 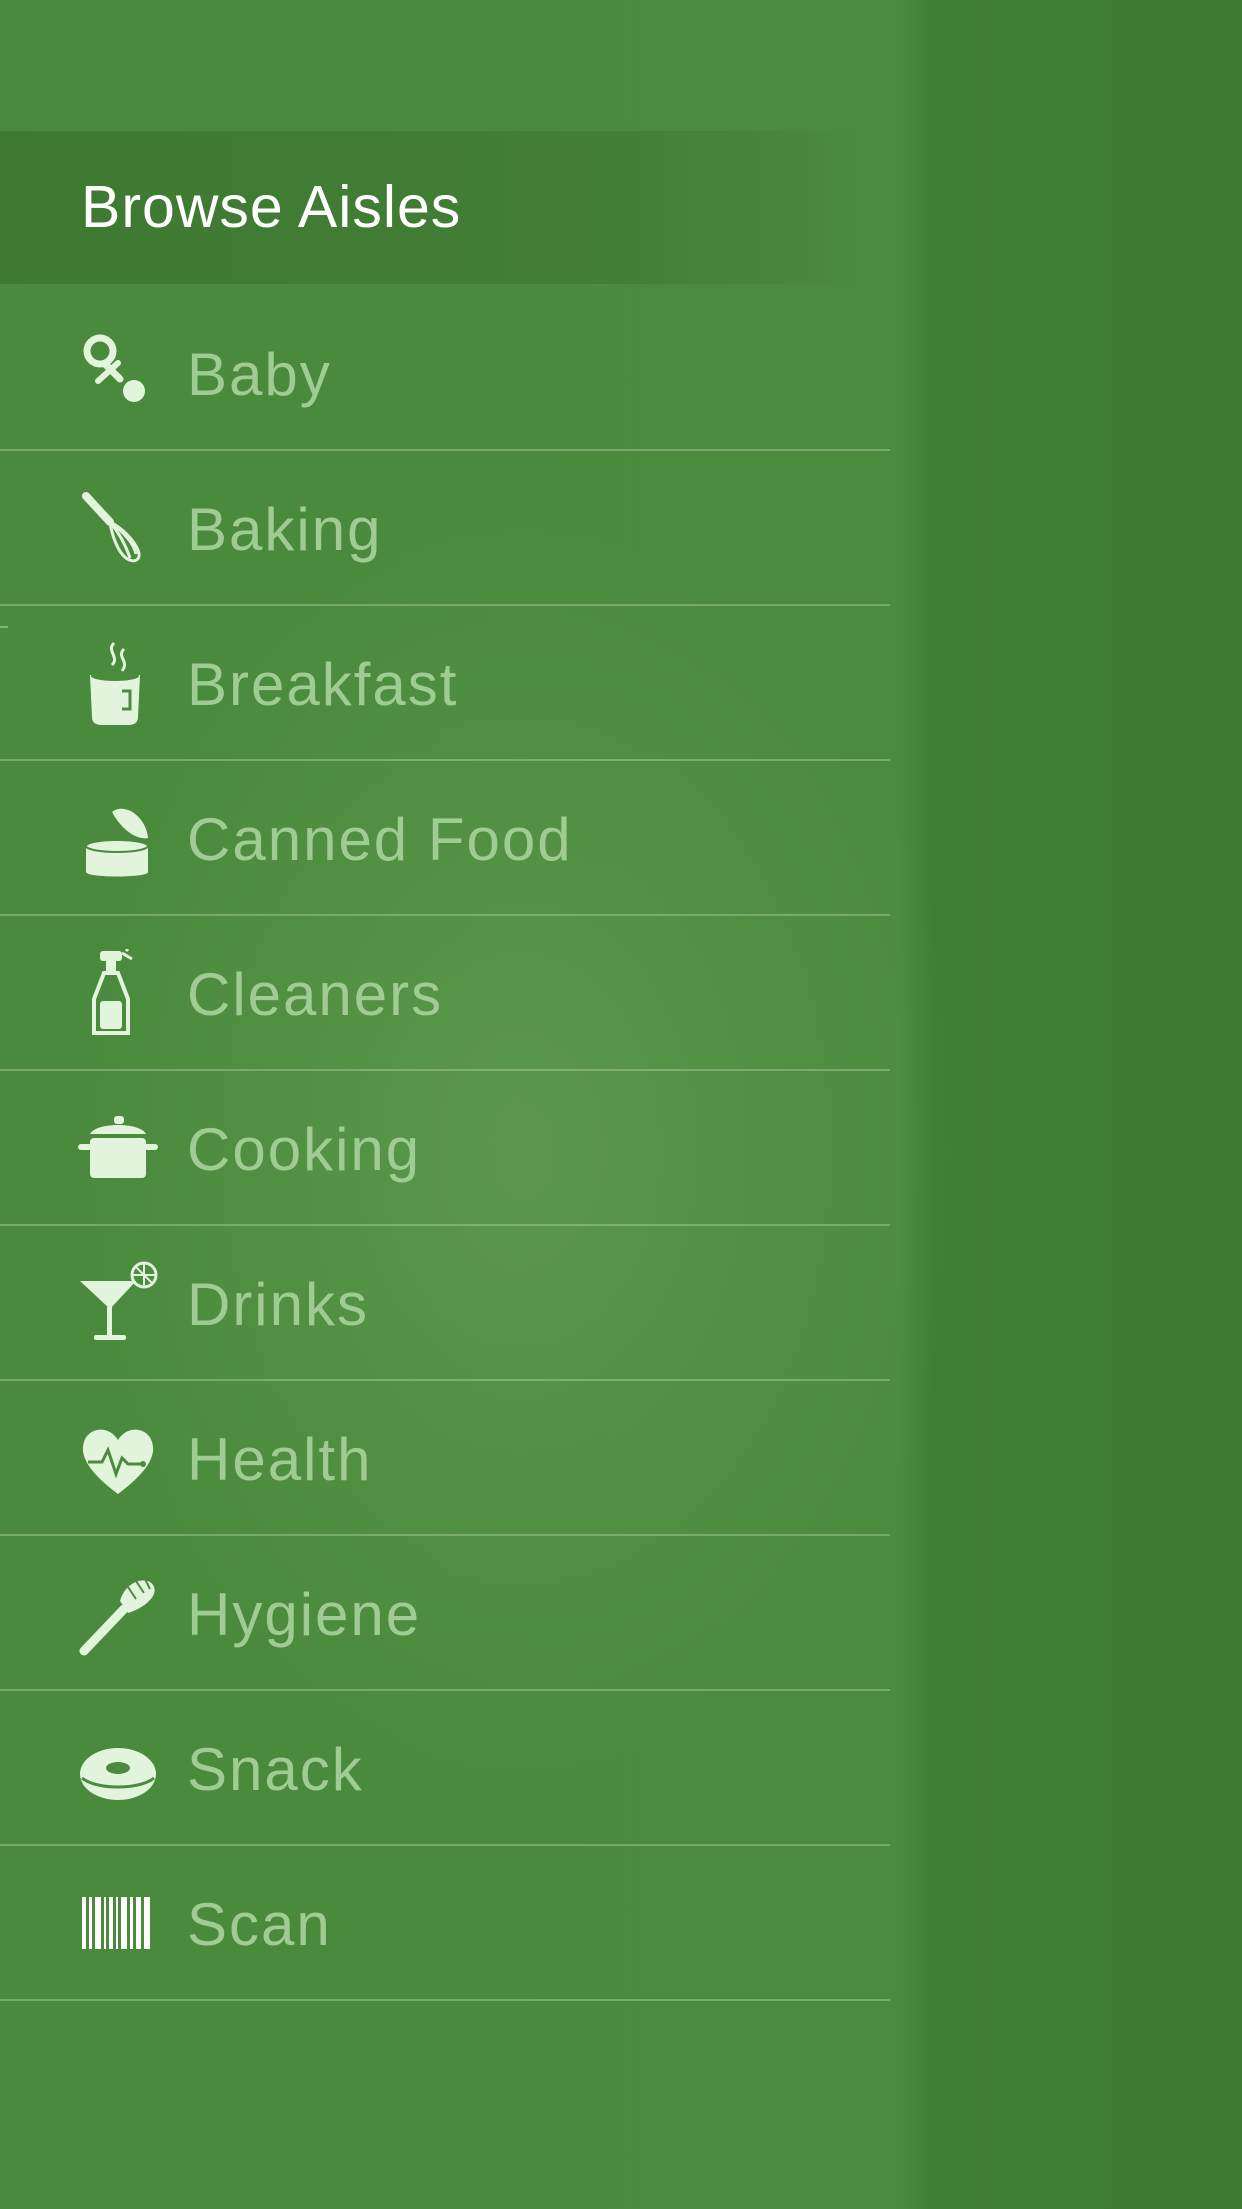 What do you see at coordinates (271, 207) in the screenshot?
I see `page-title: Browse Aisles` at bounding box center [271, 207].